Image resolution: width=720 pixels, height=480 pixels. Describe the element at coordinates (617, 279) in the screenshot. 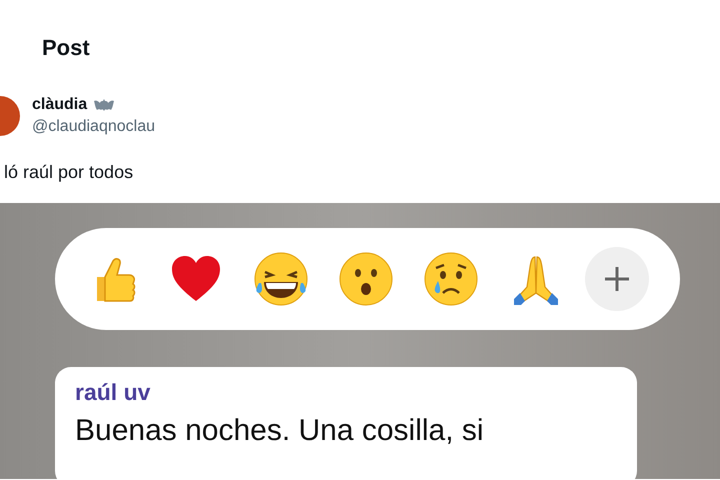

I see `plus-icon` at that location.